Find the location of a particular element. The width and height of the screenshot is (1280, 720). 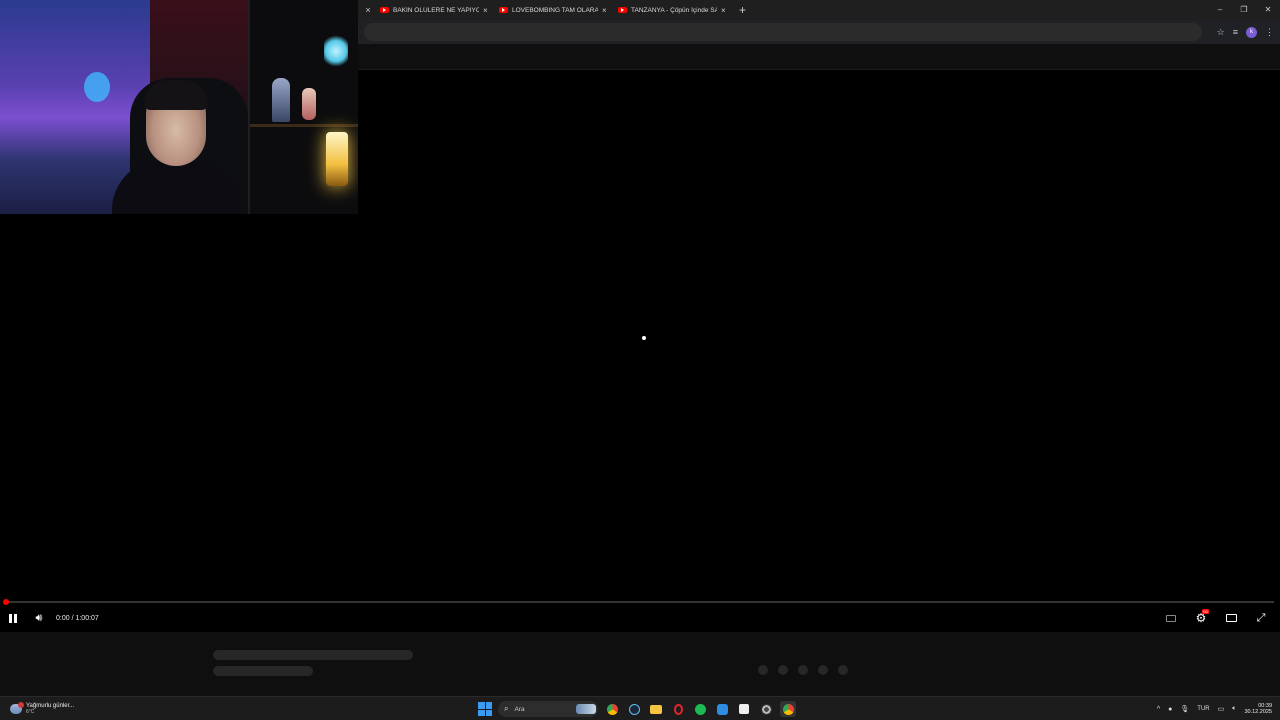

microphone-icon: 🎙︎ is located at coordinates (1184, 709).